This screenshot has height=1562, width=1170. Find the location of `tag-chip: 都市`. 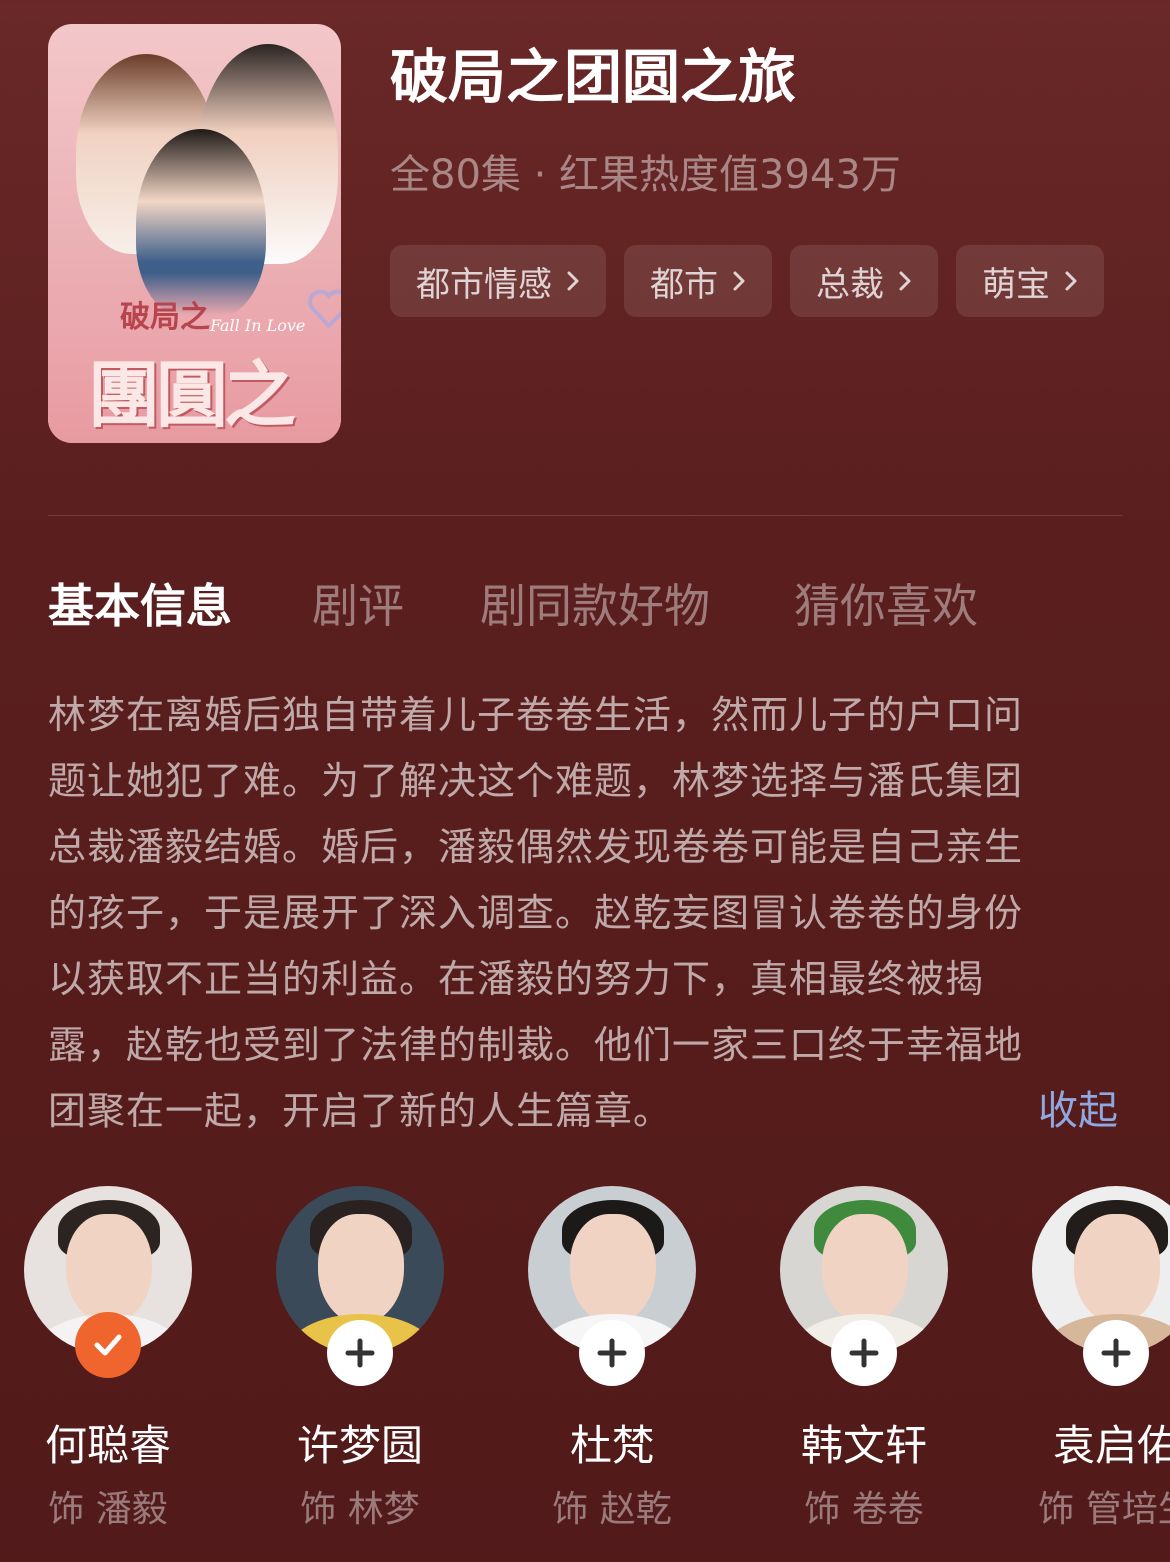

tag-chip: 都市 is located at coordinates (698, 281).